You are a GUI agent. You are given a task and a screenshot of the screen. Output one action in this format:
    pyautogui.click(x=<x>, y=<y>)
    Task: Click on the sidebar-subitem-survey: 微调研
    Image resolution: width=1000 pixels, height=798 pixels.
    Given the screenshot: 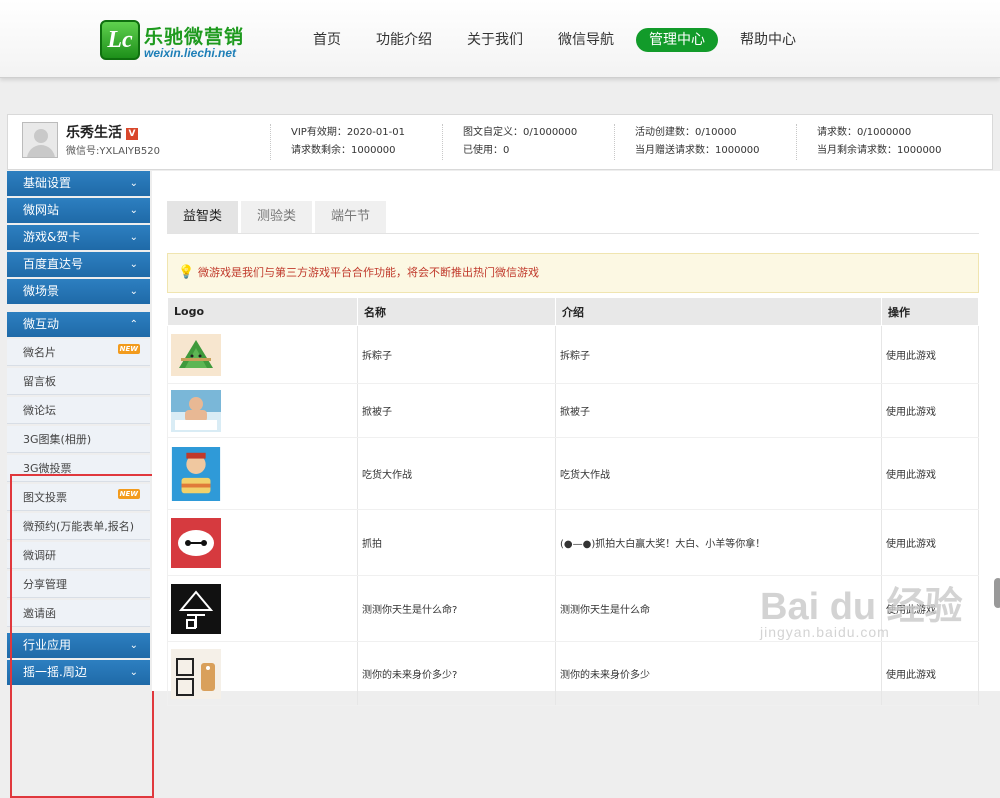 What is the action you would take?
    pyautogui.click(x=78, y=555)
    